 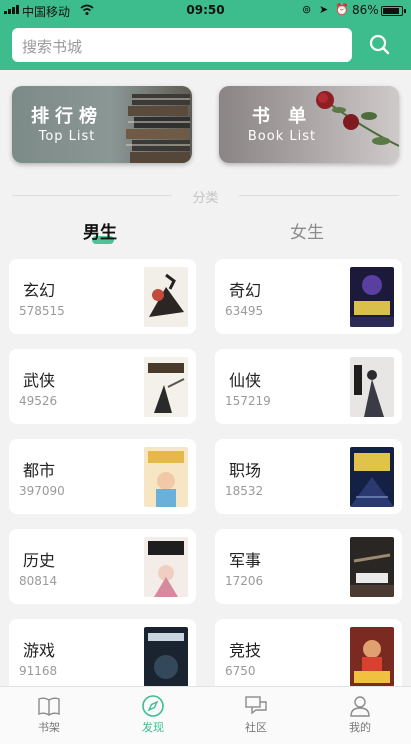 What do you see at coordinates (380, 45) in the screenshot?
I see `search-icon` at bounding box center [380, 45].